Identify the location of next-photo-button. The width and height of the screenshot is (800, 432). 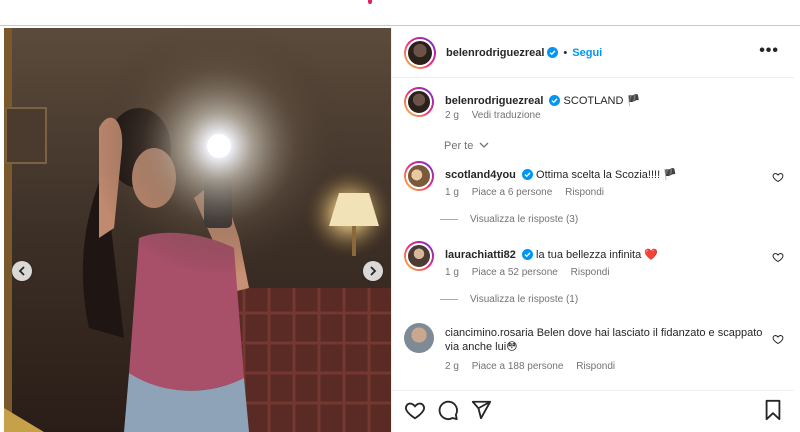
(373, 271).